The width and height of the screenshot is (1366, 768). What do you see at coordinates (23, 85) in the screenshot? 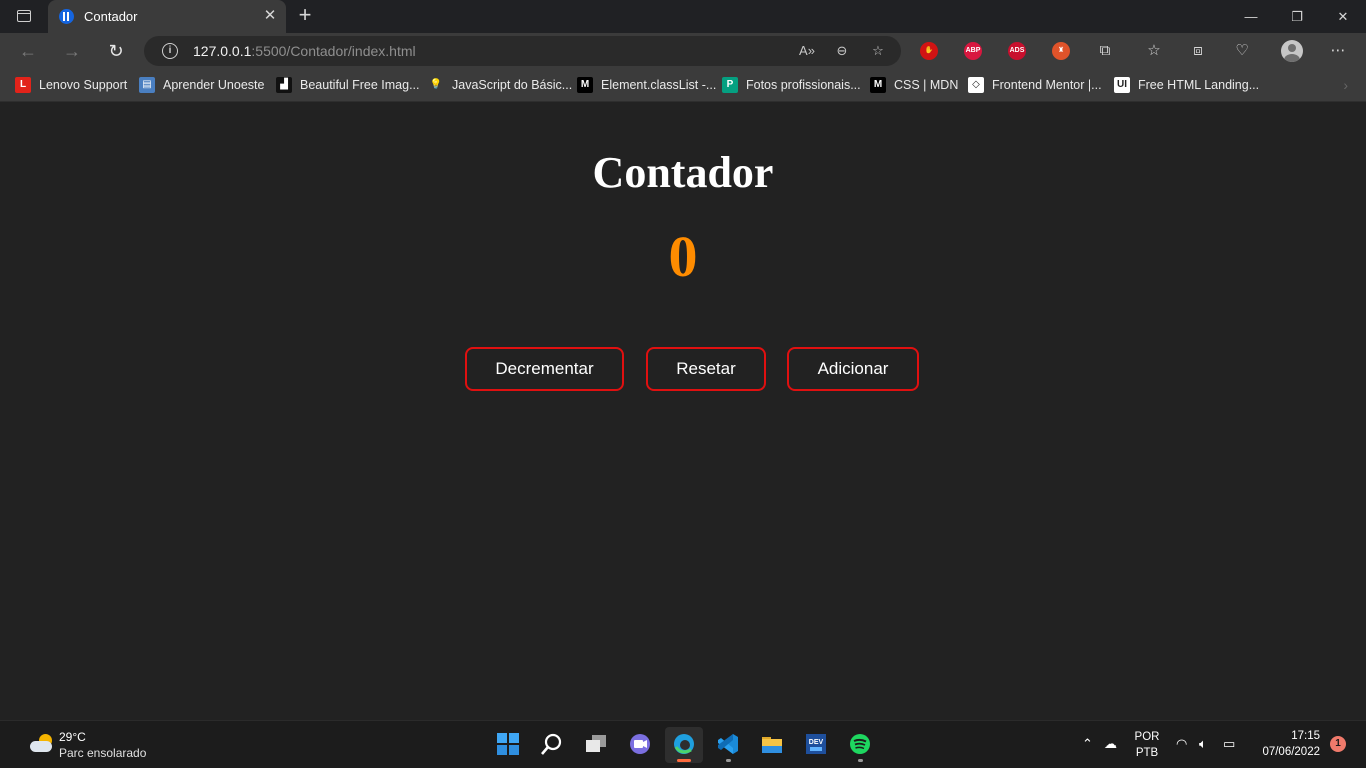
I see `bookmark-favicon-icon: L` at bounding box center [23, 85].